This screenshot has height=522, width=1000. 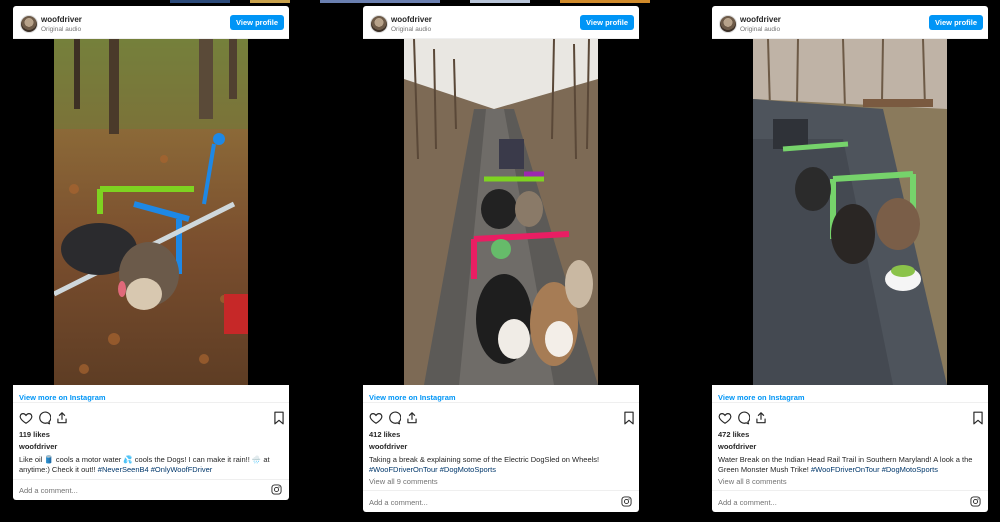 I want to click on likes-count: 412 likes, so click(x=384, y=434).